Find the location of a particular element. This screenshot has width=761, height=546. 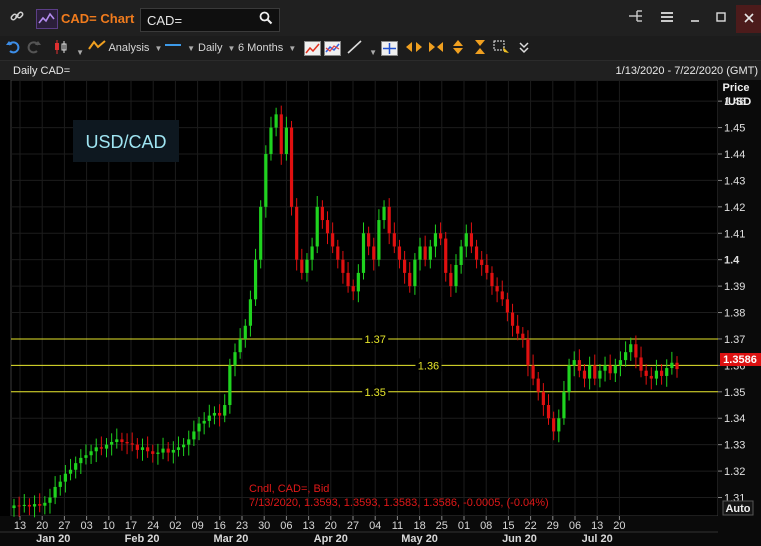

scroll-left-right-icon is located at coordinates (414, 48).